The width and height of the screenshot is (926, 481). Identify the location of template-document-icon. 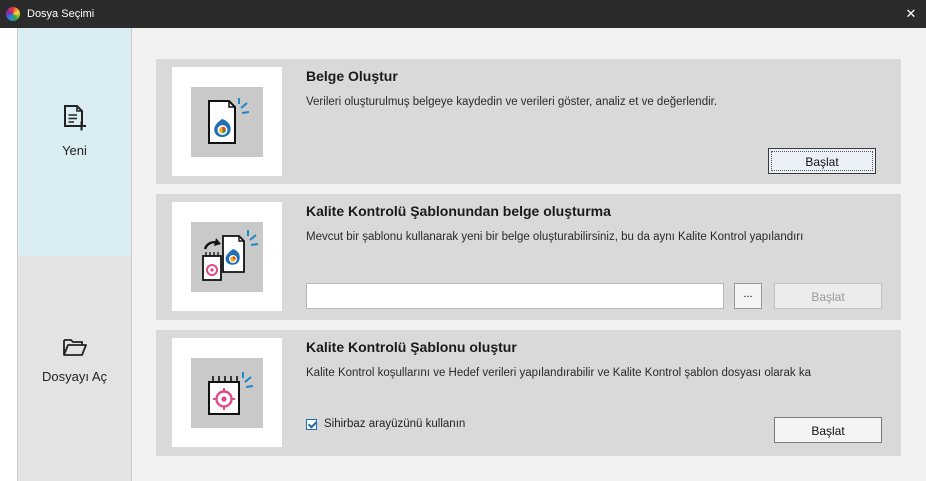
(227, 262).